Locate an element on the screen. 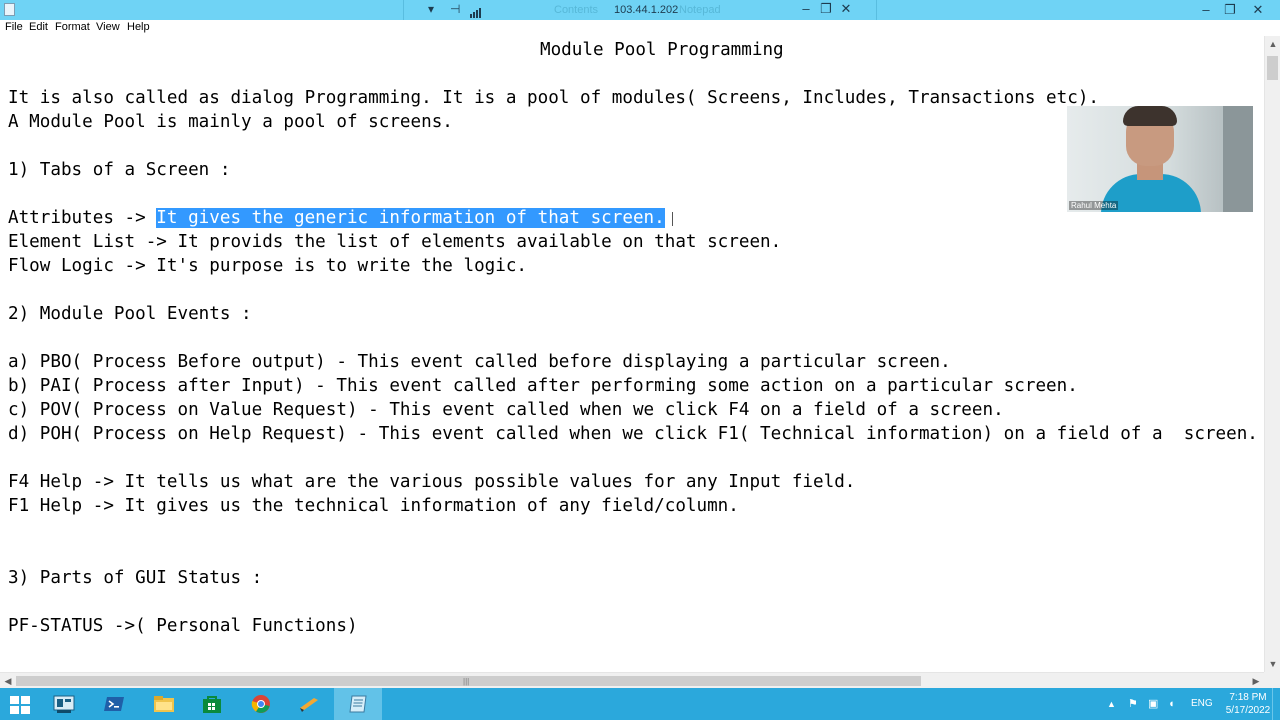 The width and height of the screenshot is (1280, 720). restore-button: ❐ is located at coordinates (1230, 10).